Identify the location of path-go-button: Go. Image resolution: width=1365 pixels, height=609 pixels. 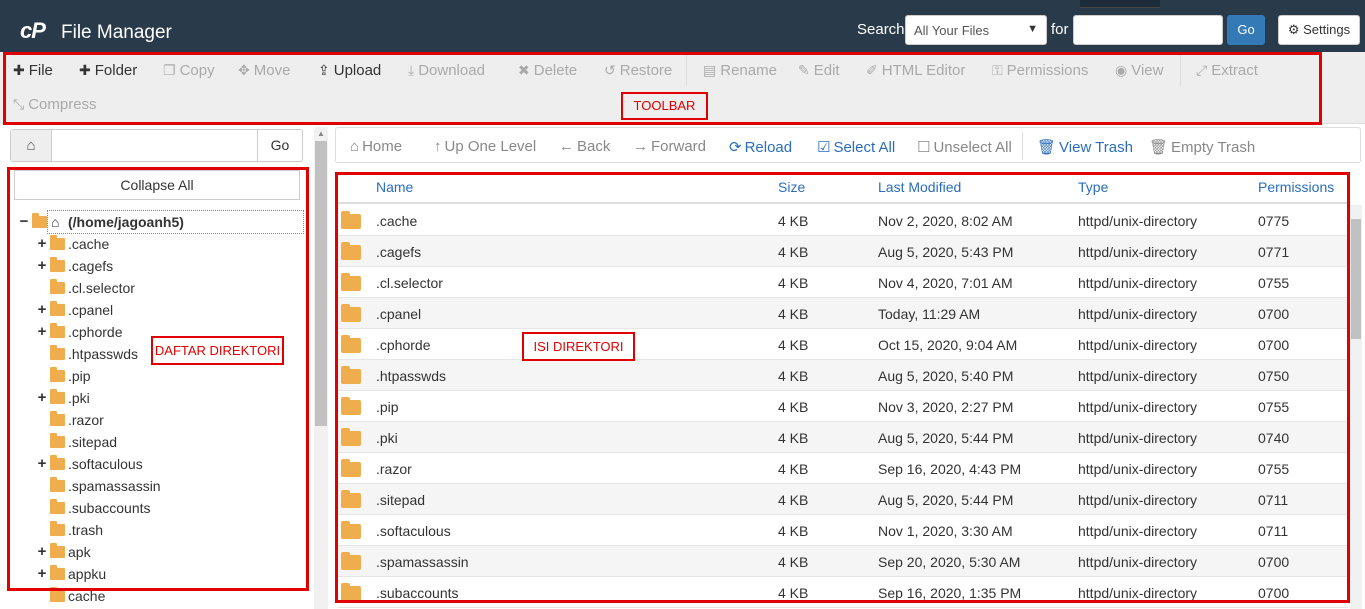
(279, 145).